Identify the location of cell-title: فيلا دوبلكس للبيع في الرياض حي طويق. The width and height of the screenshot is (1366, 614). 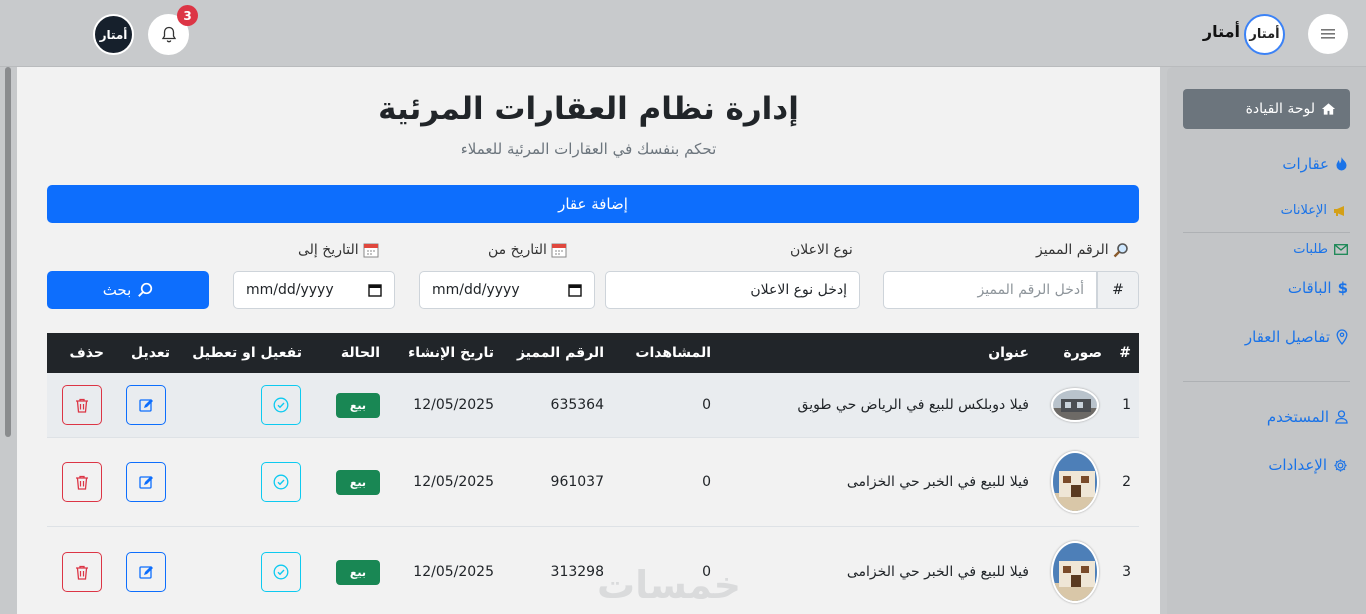
(913, 405).